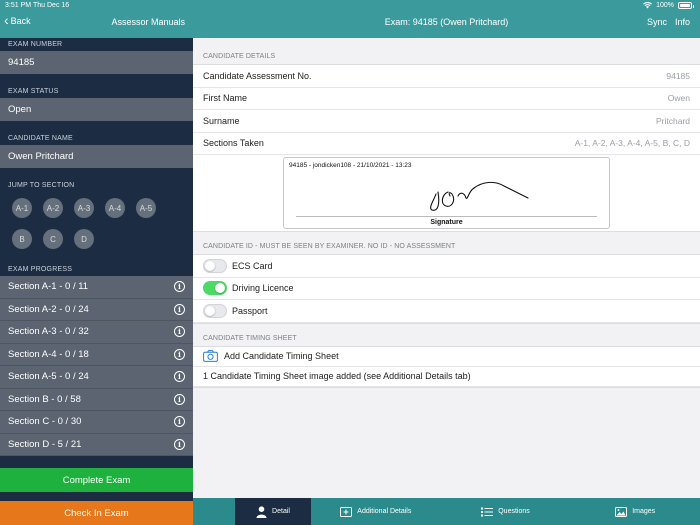 This screenshot has width=700, height=525. I want to click on person-icon, so click(261, 511).